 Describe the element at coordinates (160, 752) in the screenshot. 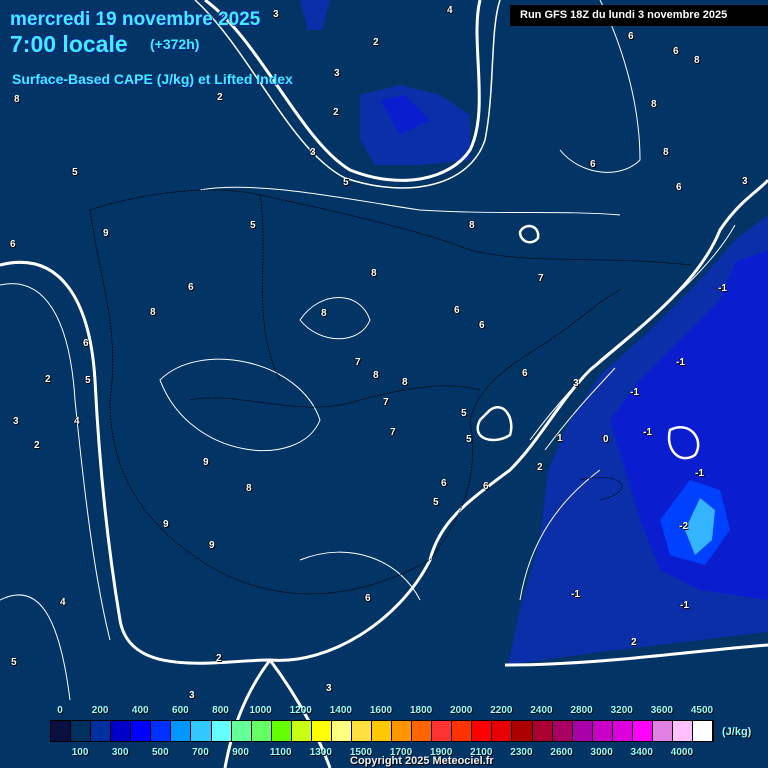

I see `legend-tick-label: 500` at that location.